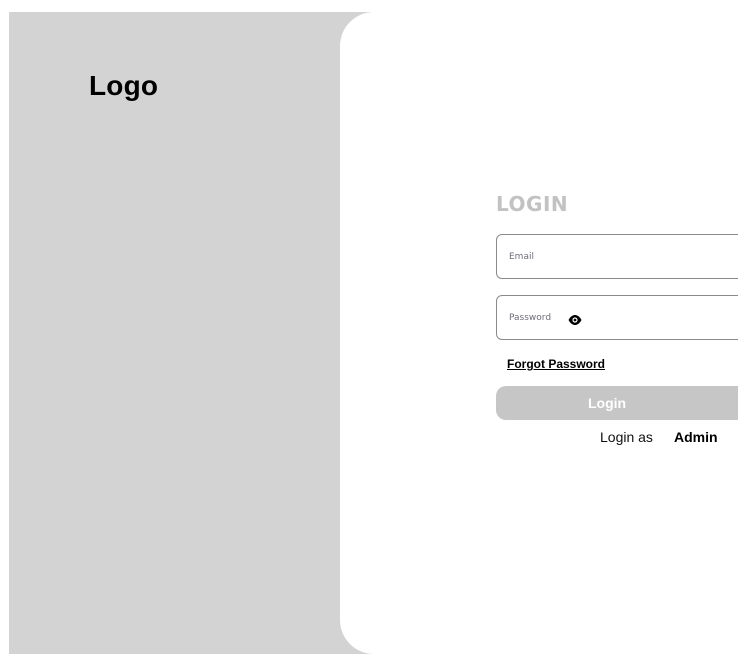 Image resolution: width=738 pixels, height=654 pixels. What do you see at coordinates (623, 256) in the screenshot?
I see `email-input` at bounding box center [623, 256].